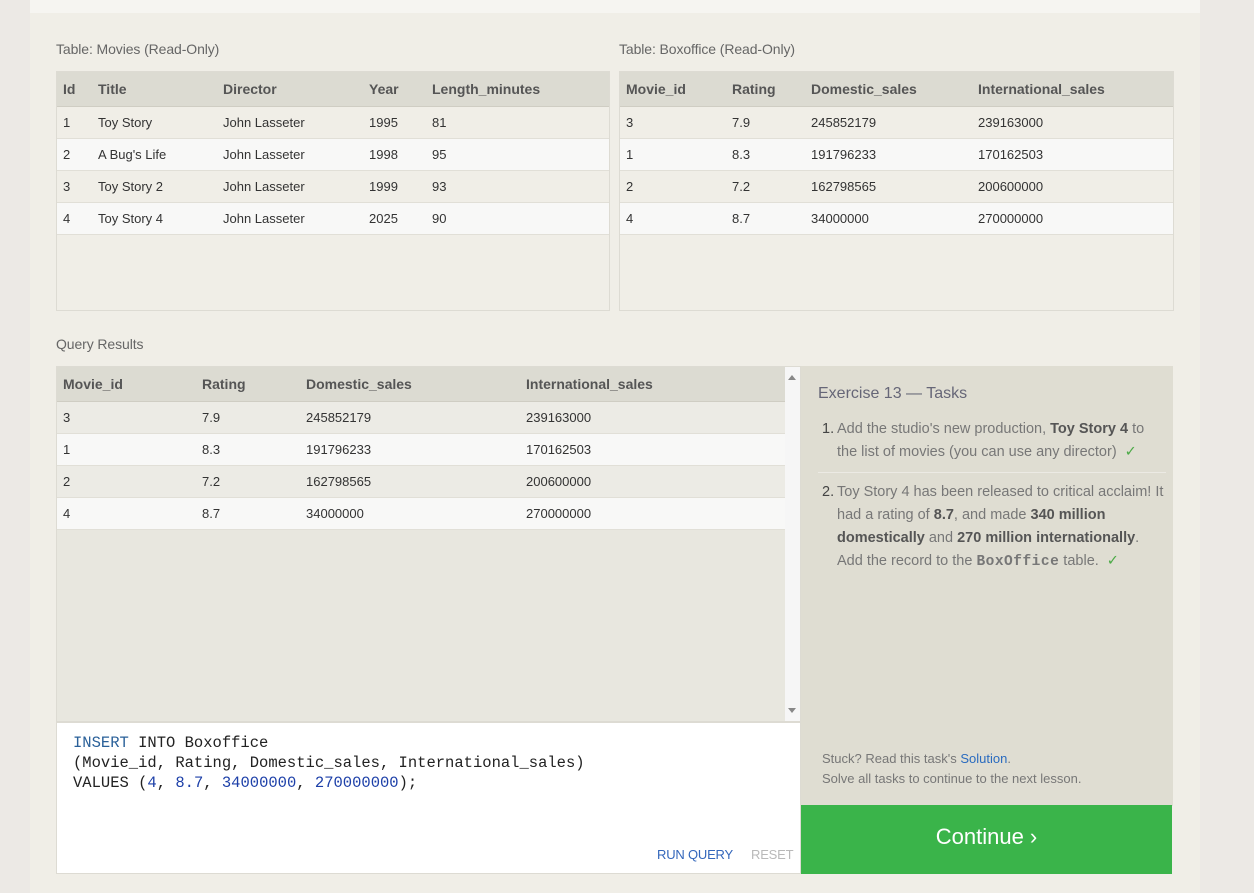 This screenshot has height=893, width=1254. Describe the element at coordinates (615, 6) in the screenshot. I see `top-strip` at that location.